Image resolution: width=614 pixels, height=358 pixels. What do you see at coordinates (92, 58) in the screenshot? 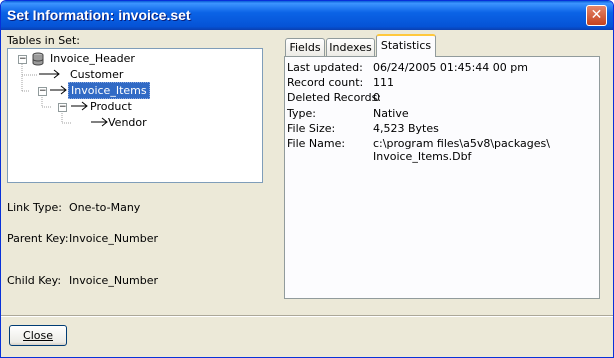
I see `tree-node-invoice-header: Invoice_Header` at bounding box center [92, 58].